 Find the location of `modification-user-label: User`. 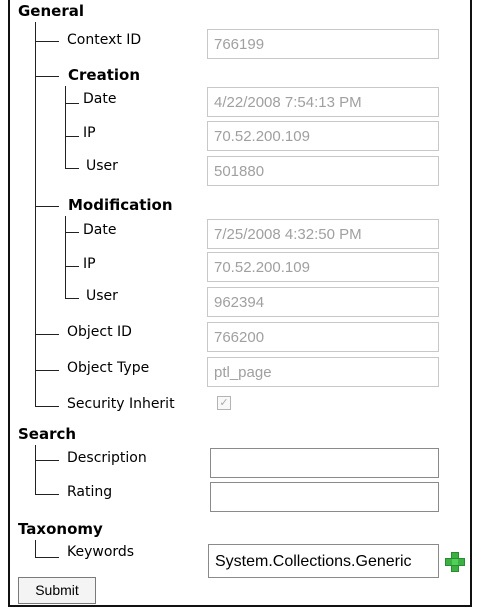

modification-user-label: User is located at coordinates (102, 296).